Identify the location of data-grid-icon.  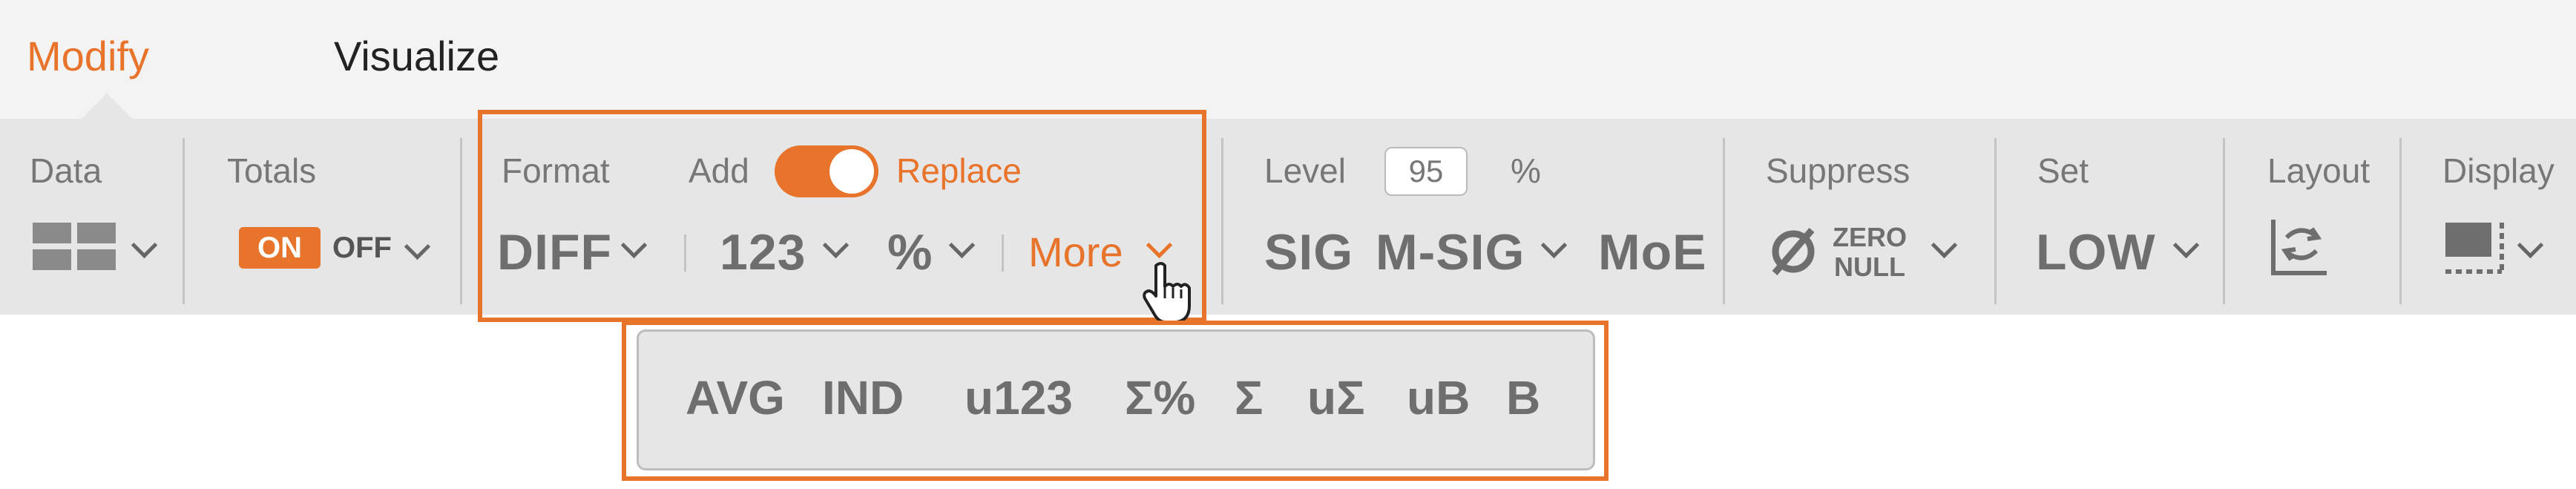
(76, 249).